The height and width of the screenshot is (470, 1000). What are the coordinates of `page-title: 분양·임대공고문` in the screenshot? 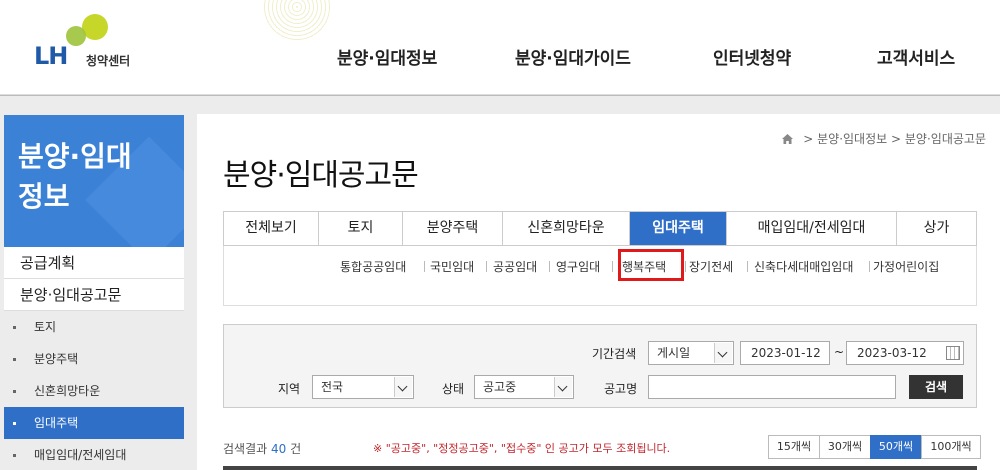 It's located at (321, 175).